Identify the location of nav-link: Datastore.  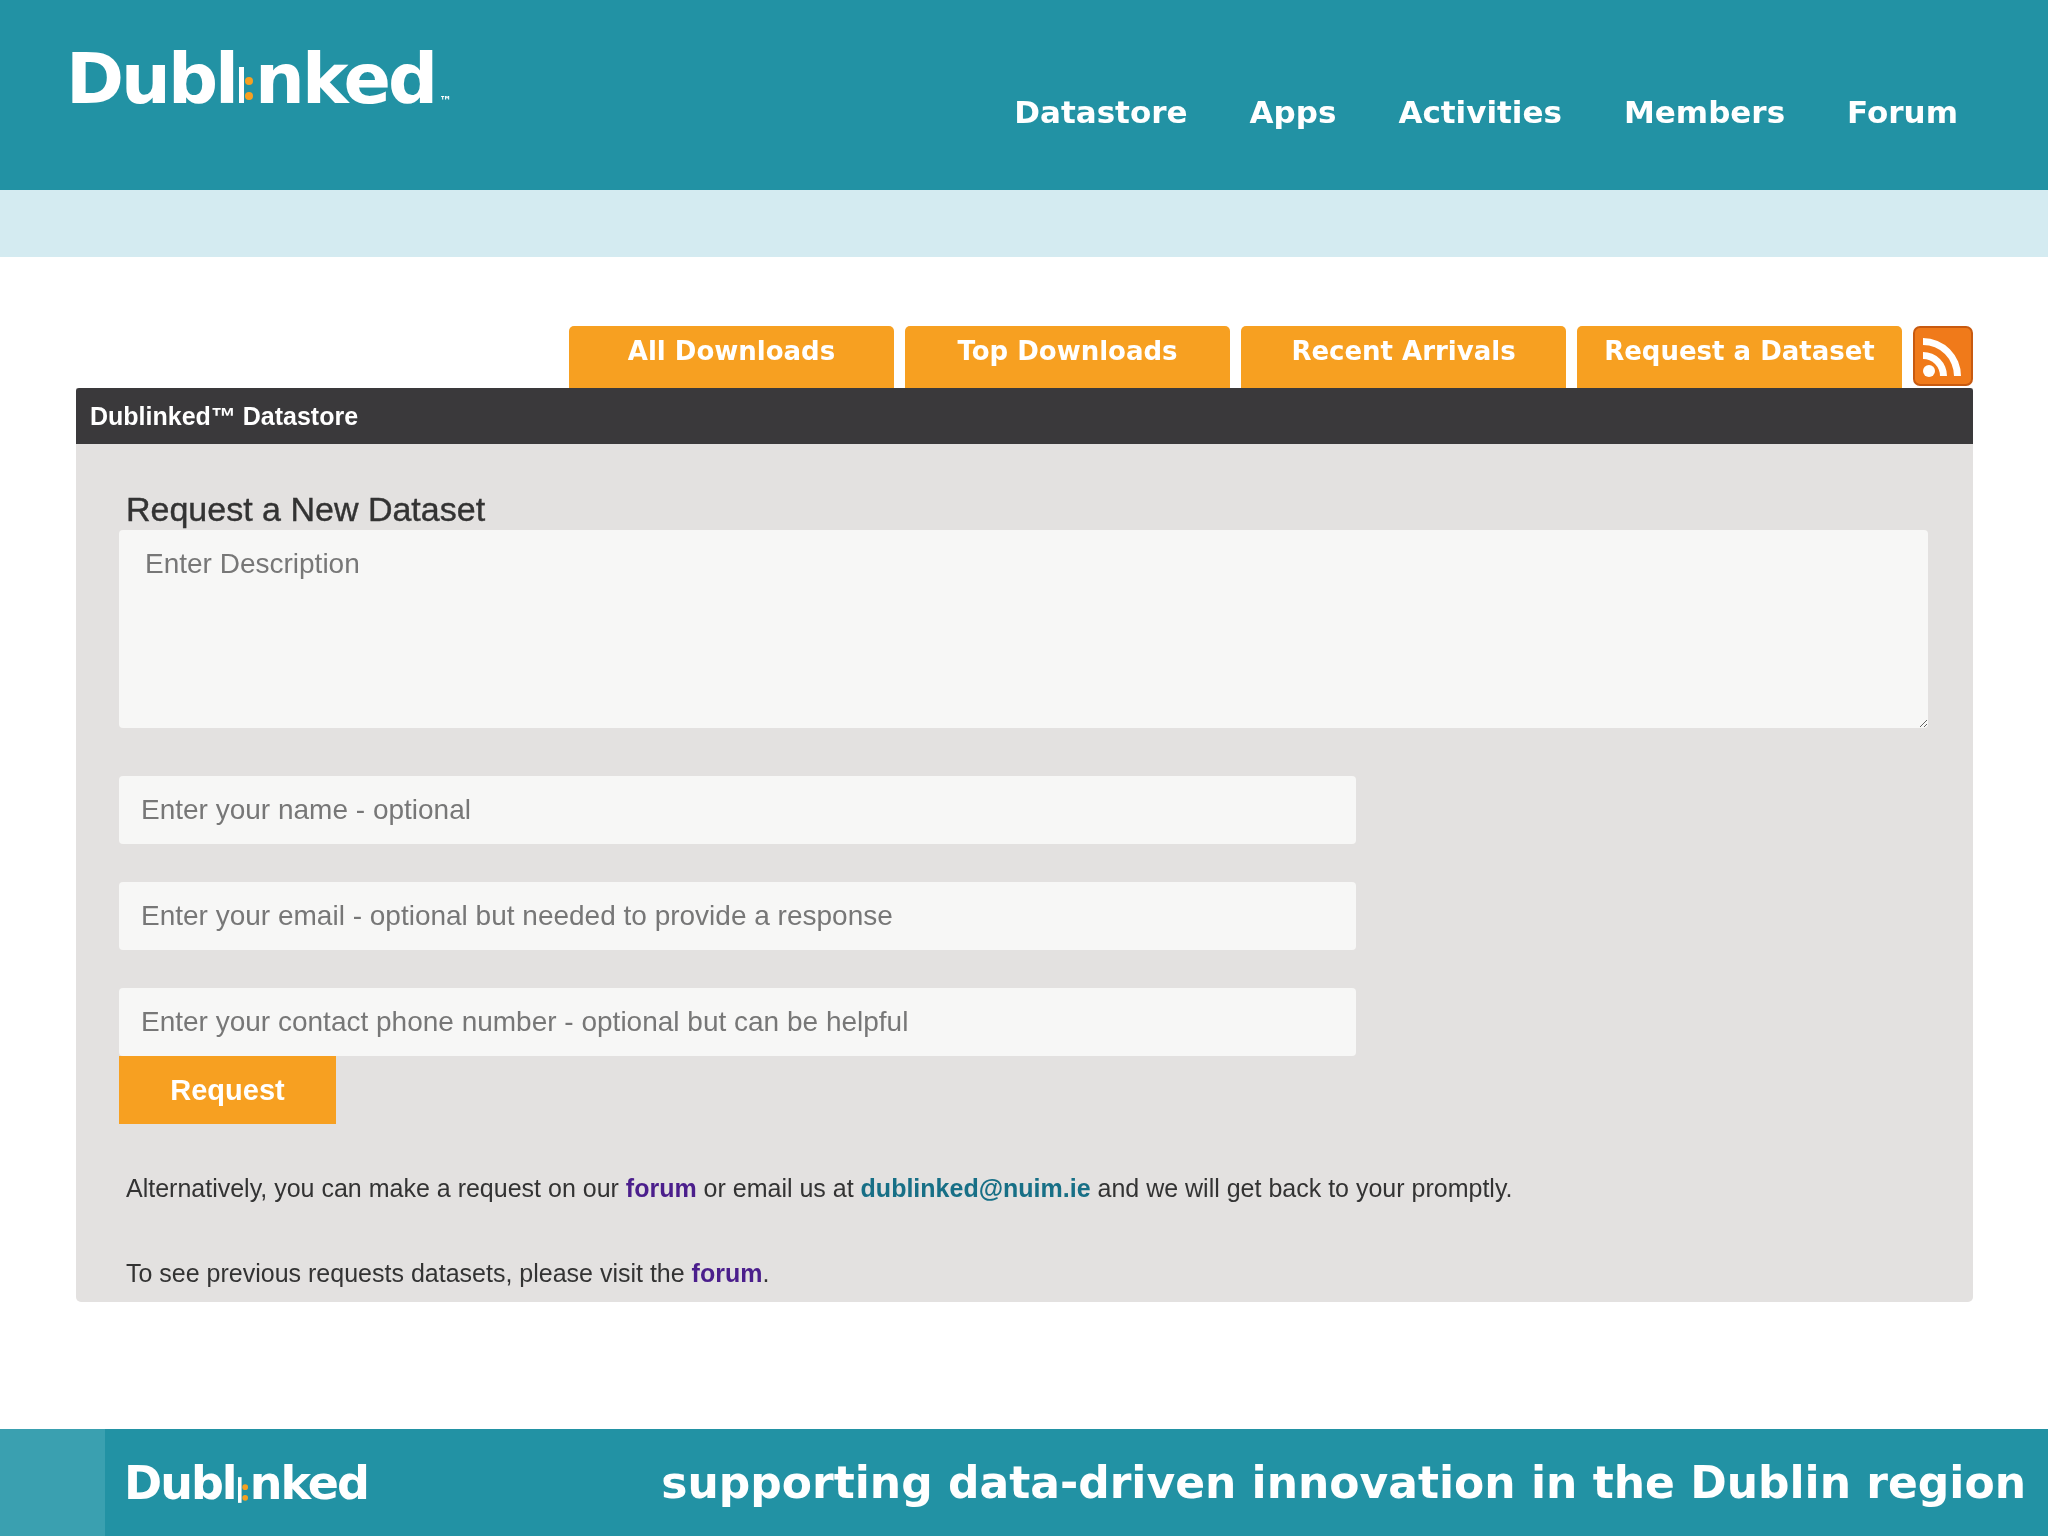
(1101, 112).